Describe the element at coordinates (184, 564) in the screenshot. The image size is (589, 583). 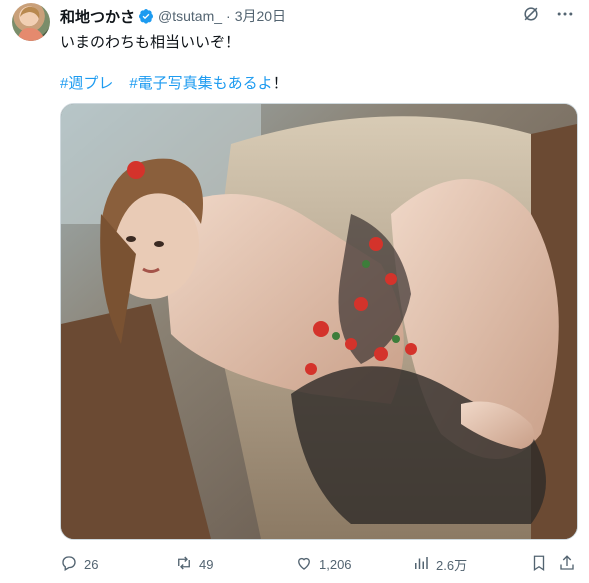
I see `repost-icon` at that location.